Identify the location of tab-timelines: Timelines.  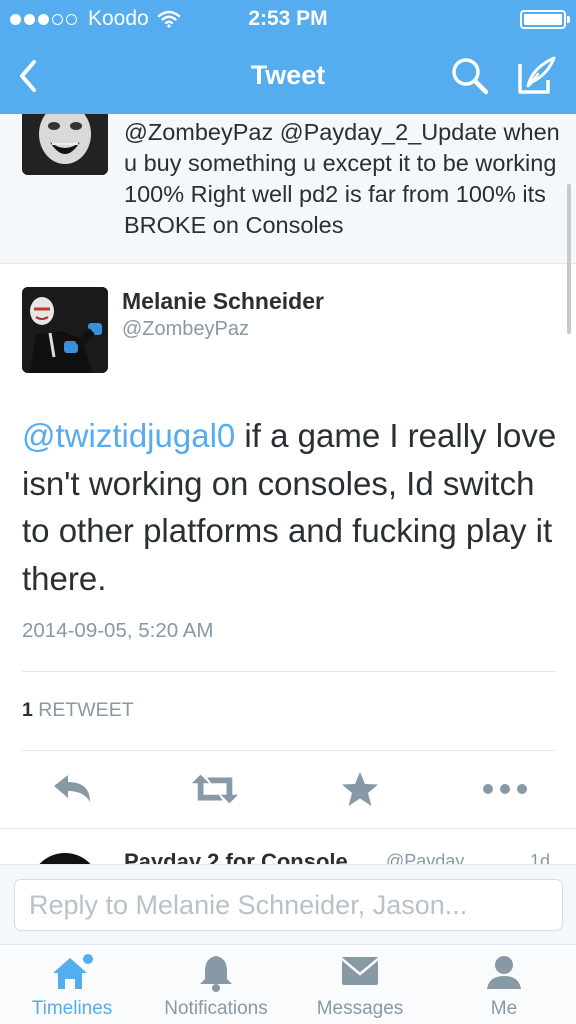
(72, 984).